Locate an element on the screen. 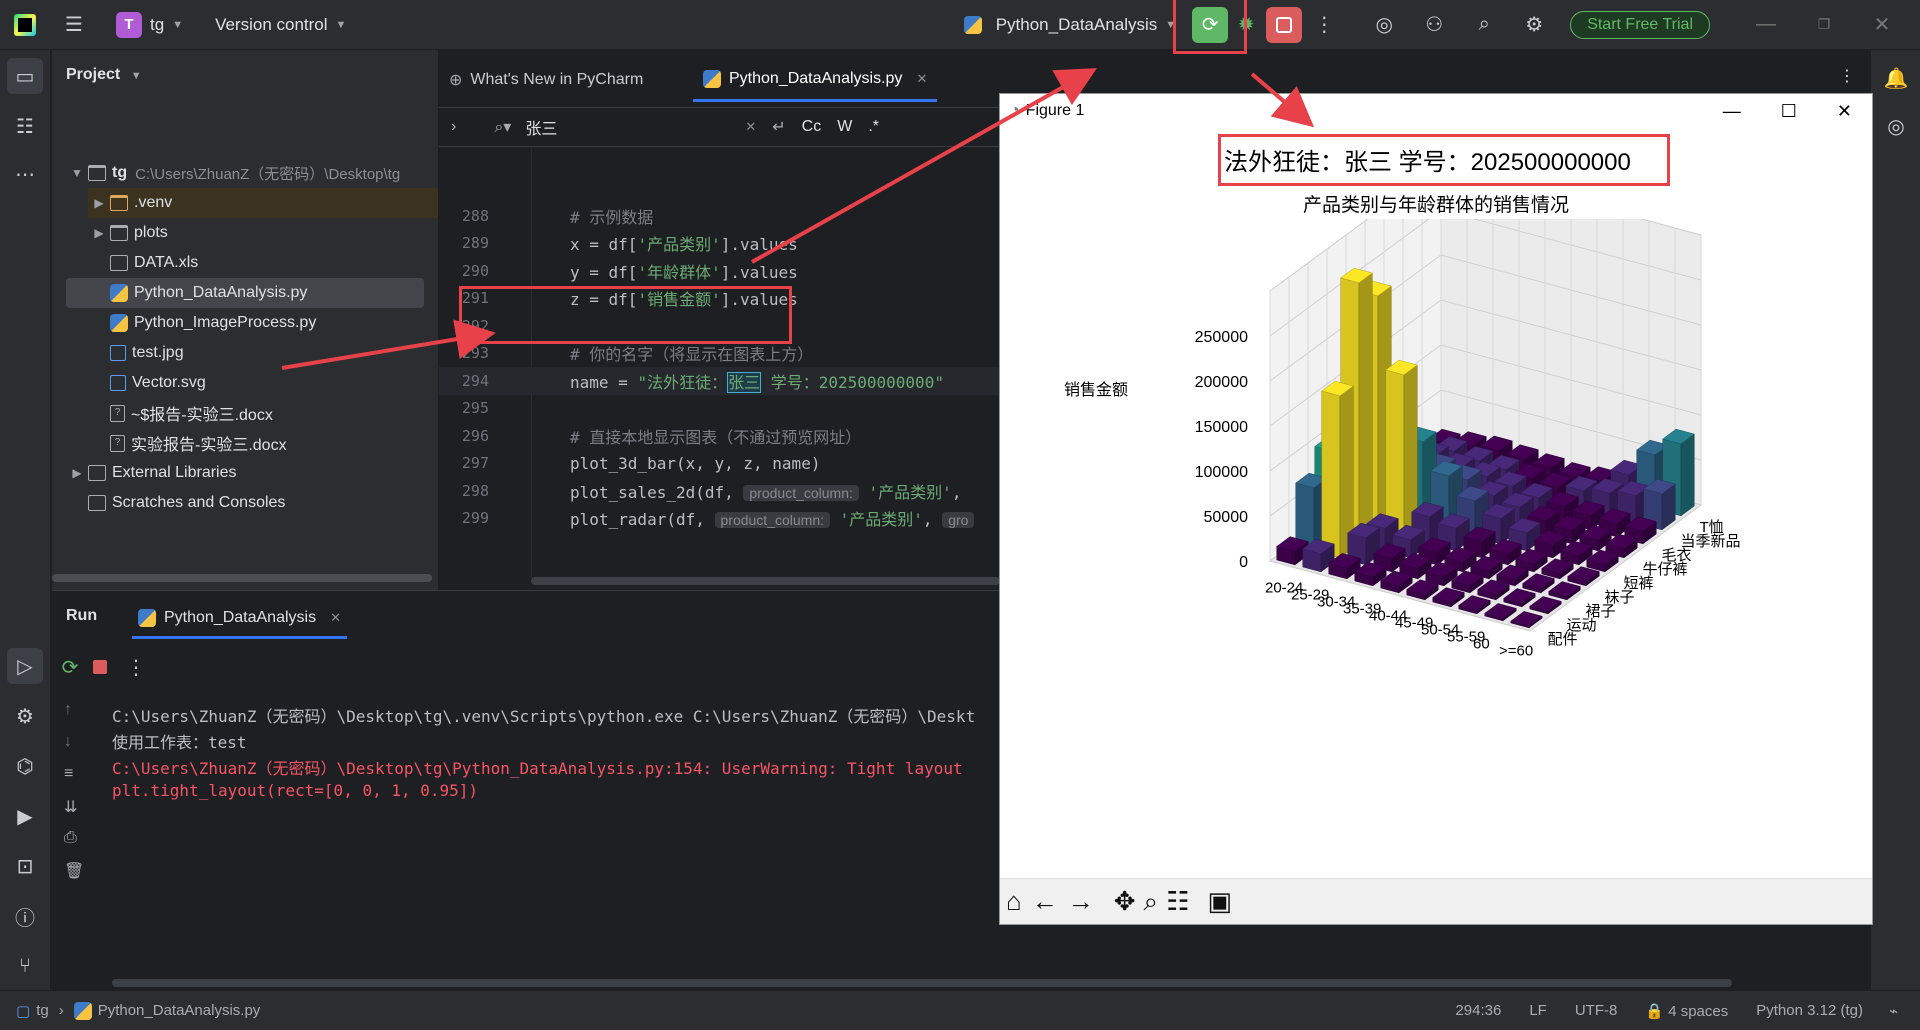 This screenshot has height=1030, width=1920. ai-chat-icon: ◎ is located at coordinates (1896, 126).